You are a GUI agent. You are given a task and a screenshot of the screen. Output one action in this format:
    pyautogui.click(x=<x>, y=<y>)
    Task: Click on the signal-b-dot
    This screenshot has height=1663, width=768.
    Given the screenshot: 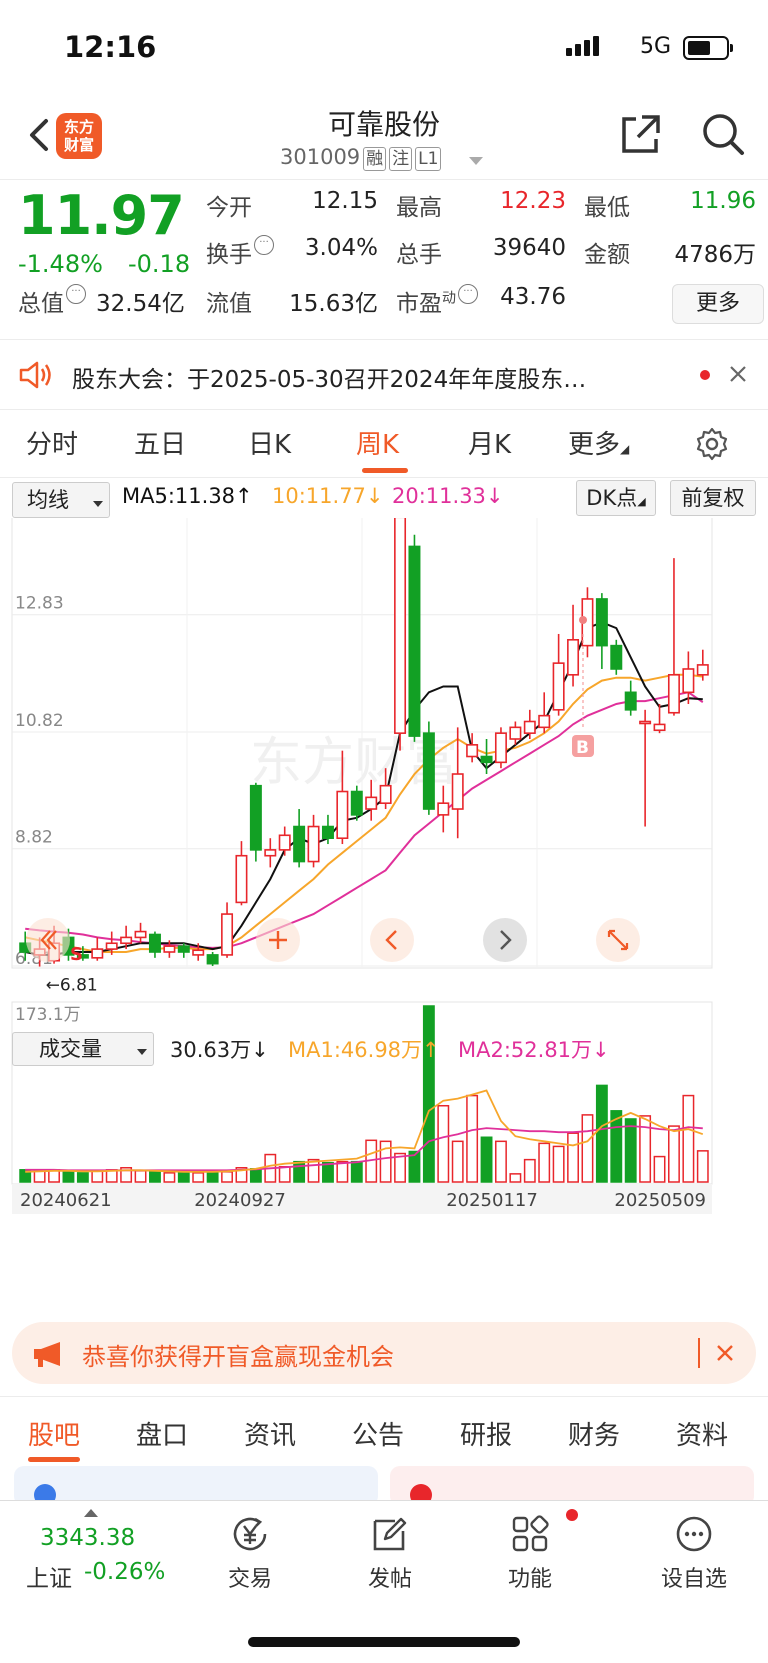 What is the action you would take?
    pyautogui.click(x=583, y=620)
    